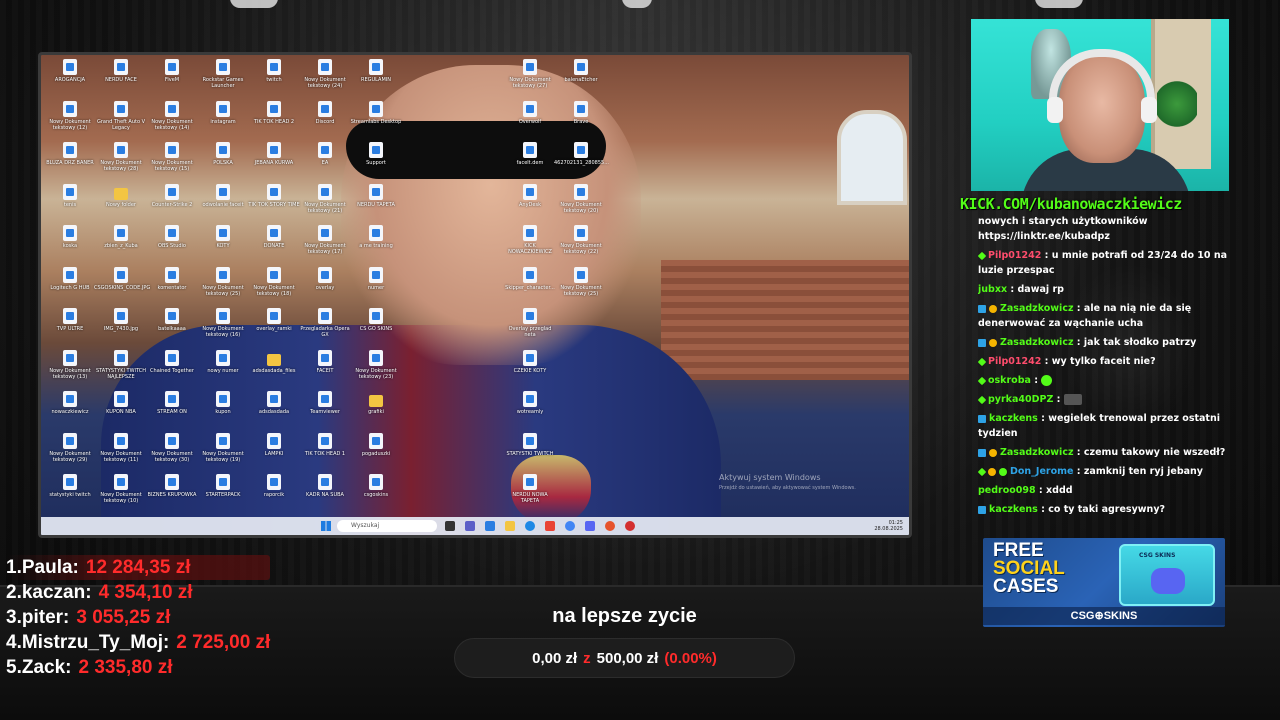 The height and width of the screenshot is (720, 1280). Describe the element at coordinates (223, 78) in the screenshot. I see `desktop-icon: Rockstar Games Launcher` at that location.